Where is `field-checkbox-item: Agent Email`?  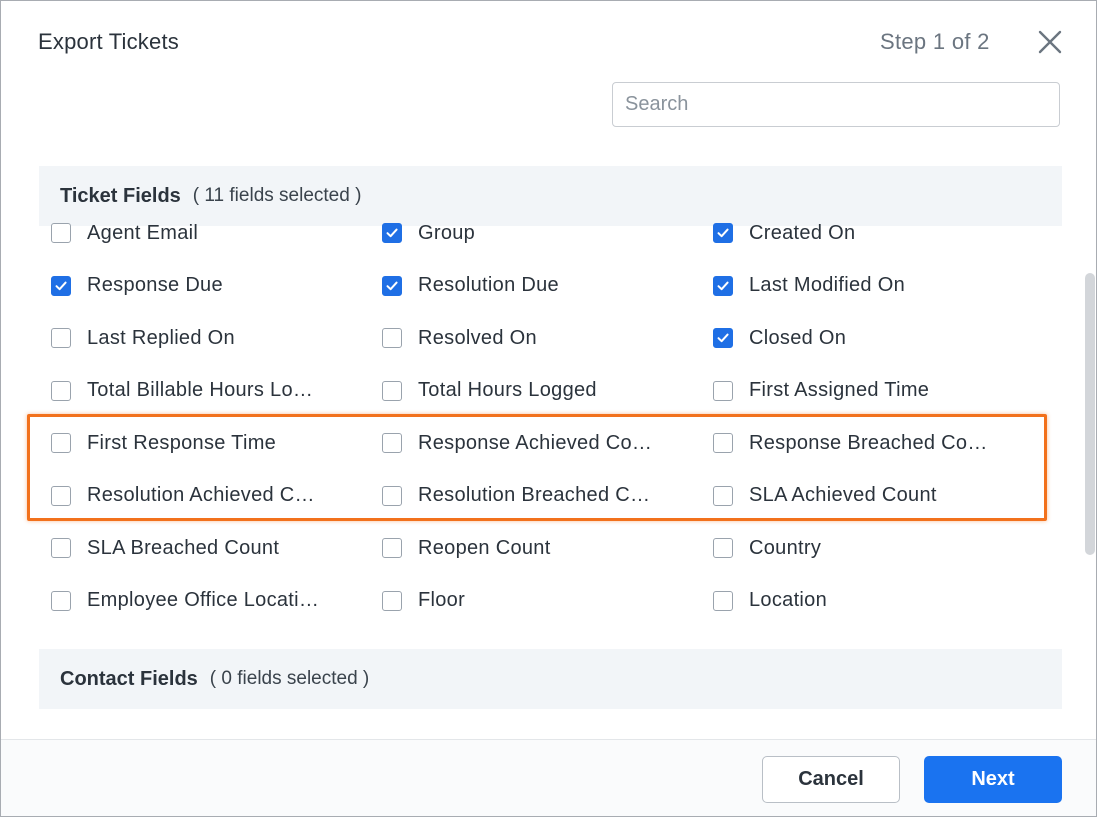
field-checkbox-item: Agent Email is located at coordinates (124, 233).